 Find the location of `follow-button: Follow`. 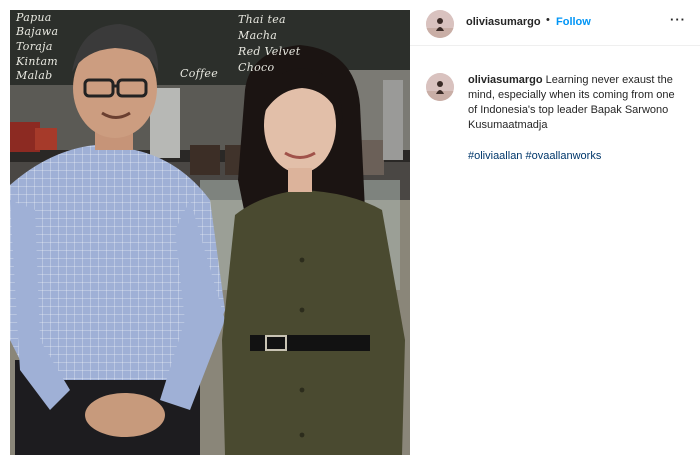

follow-button: Follow is located at coordinates (573, 22).